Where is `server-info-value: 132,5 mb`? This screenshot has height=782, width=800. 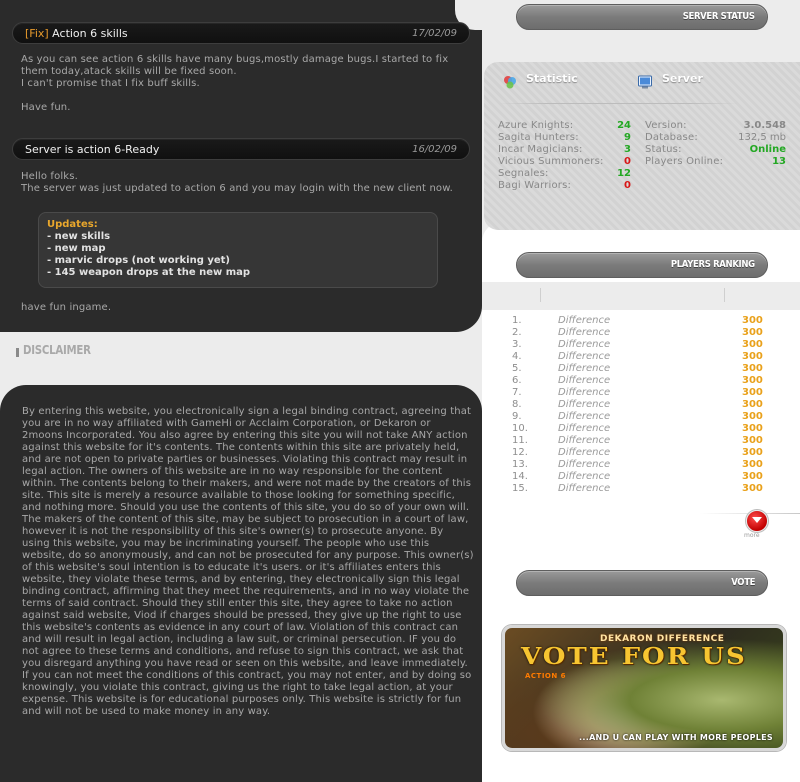 server-info-value: 132,5 mb is located at coordinates (762, 137).